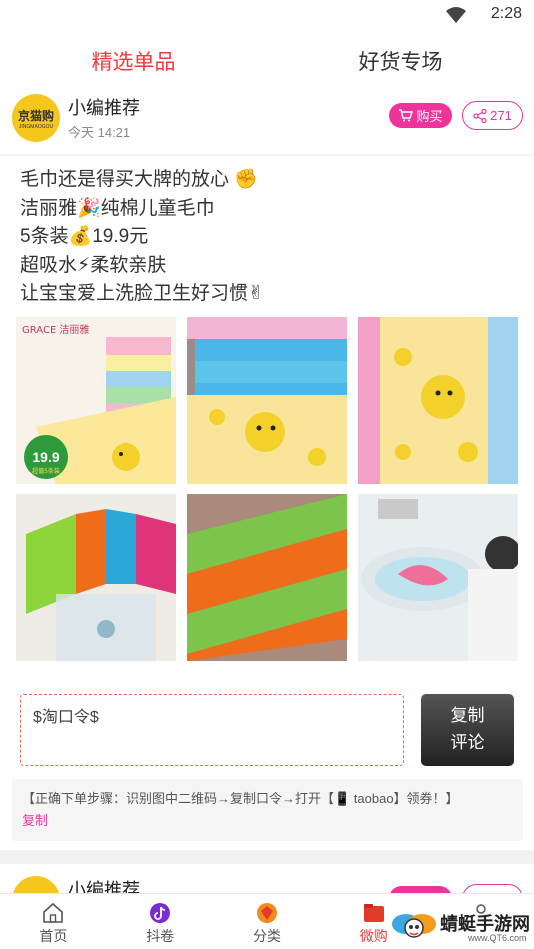 Image resolution: width=534 pixels, height=949 pixels. I want to click on nav-category-label: 分类, so click(266, 936).